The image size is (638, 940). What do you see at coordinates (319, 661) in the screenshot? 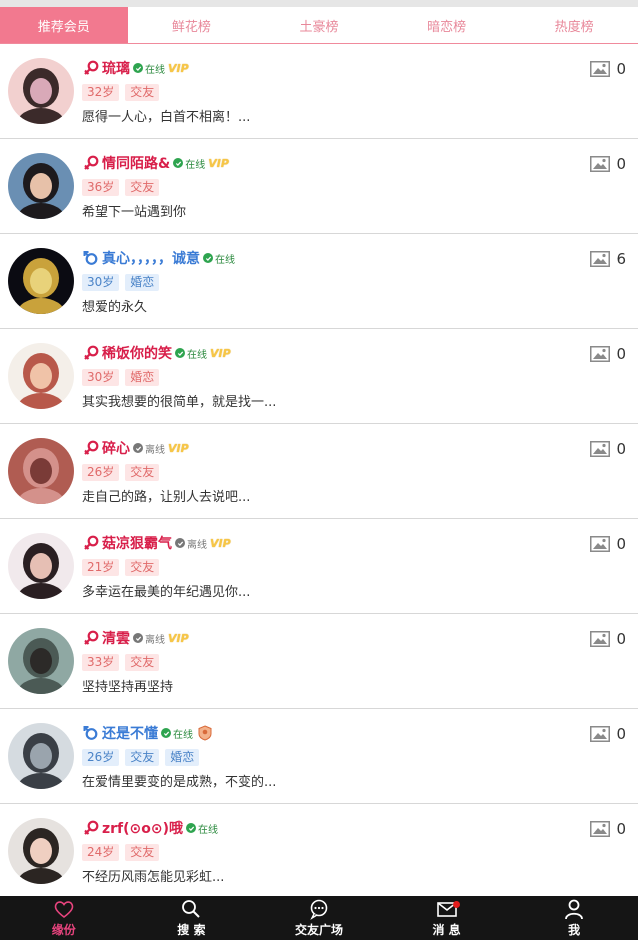
I see `member-row: 清雲 离线 VIP 33岁 交友 坚持坚持再坚持 0` at bounding box center [319, 661].